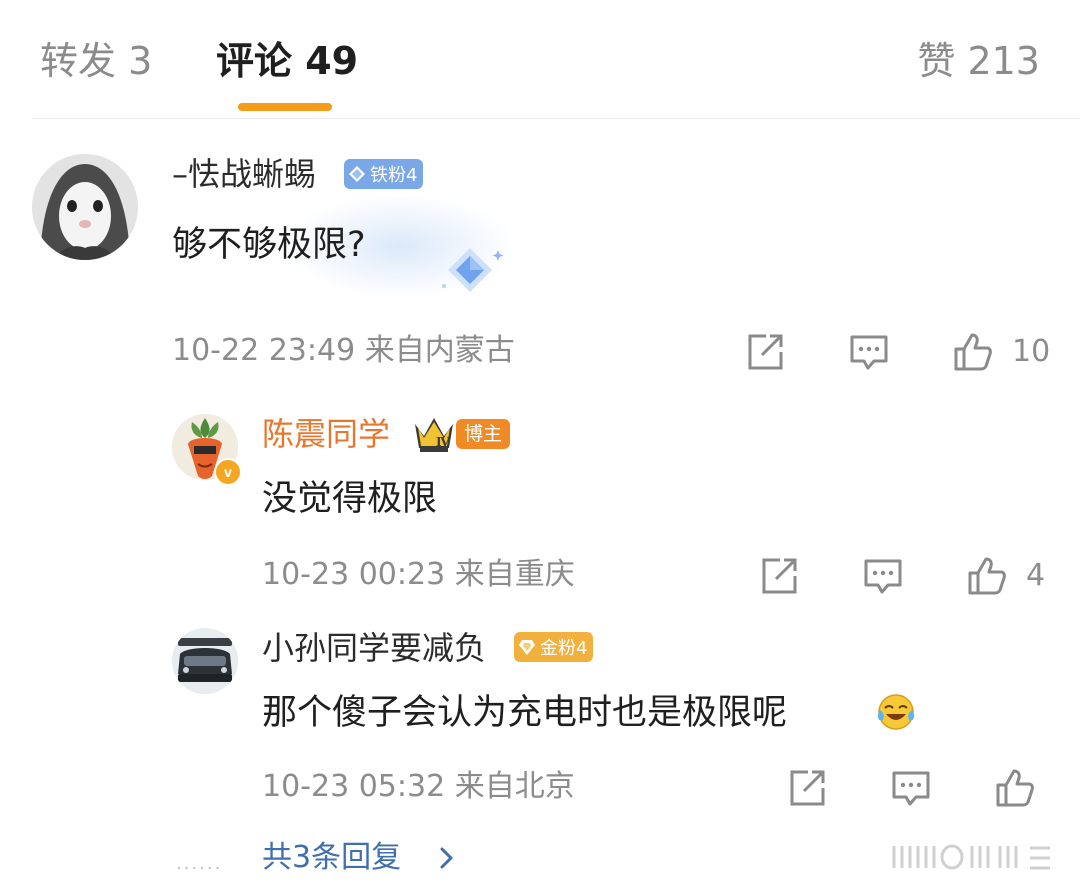  What do you see at coordinates (556, 118) in the screenshot?
I see `tab-divider` at bounding box center [556, 118].